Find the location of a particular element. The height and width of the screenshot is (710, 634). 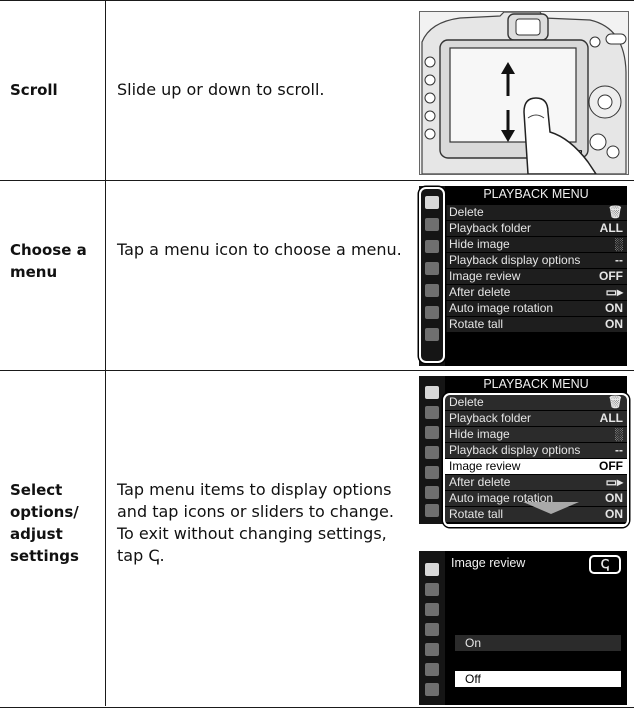

menu-item: Auto image rotation ON is located at coordinates (536, 309).